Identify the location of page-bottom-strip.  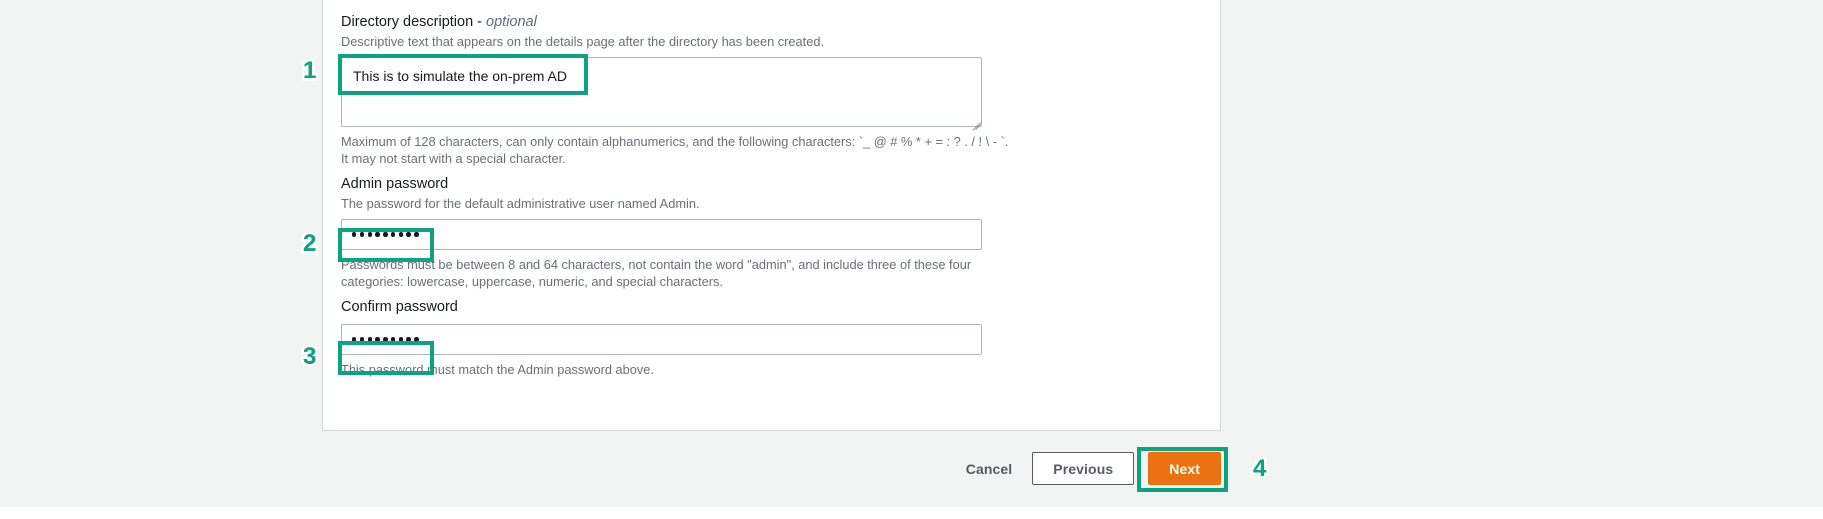
(911, 513).